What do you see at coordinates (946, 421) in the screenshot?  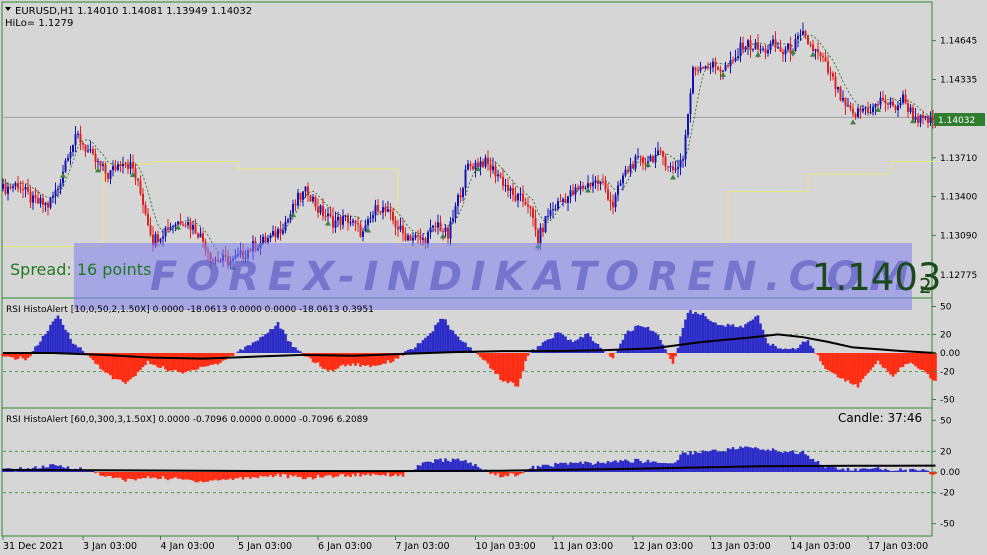 I see `indicator-tick-label: 50` at bounding box center [946, 421].